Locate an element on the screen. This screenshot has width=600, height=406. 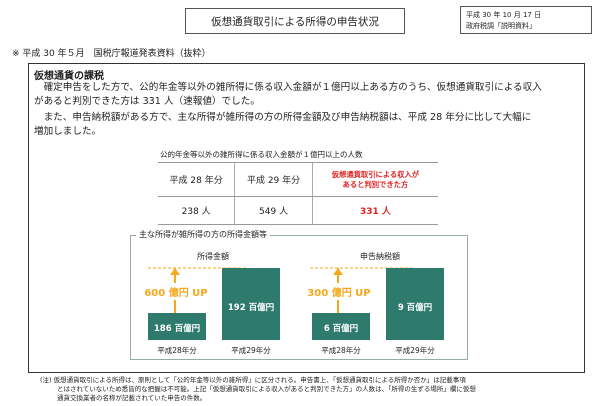
right-chart-bar-h29-label: 9 百億円 is located at coordinates (415, 307).